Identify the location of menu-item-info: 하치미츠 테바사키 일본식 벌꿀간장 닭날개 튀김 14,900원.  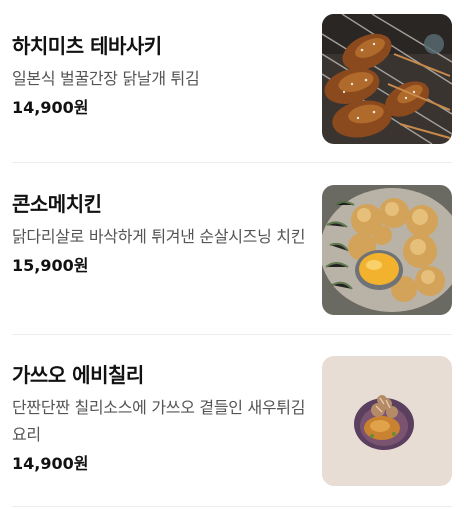
(160, 76).